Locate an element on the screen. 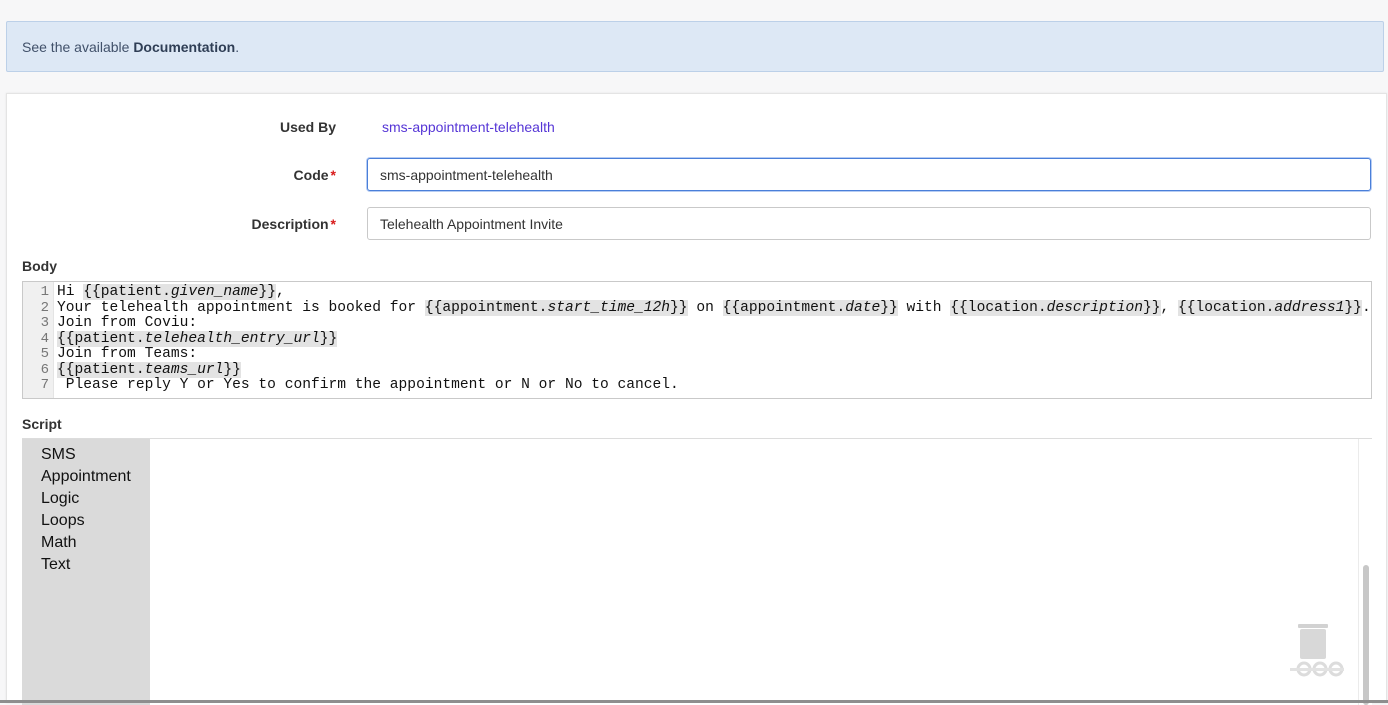 Image resolution: width=1388 pixels, height=705 pixels. workspace-scrollbar is located at coordinates (1366, 635).